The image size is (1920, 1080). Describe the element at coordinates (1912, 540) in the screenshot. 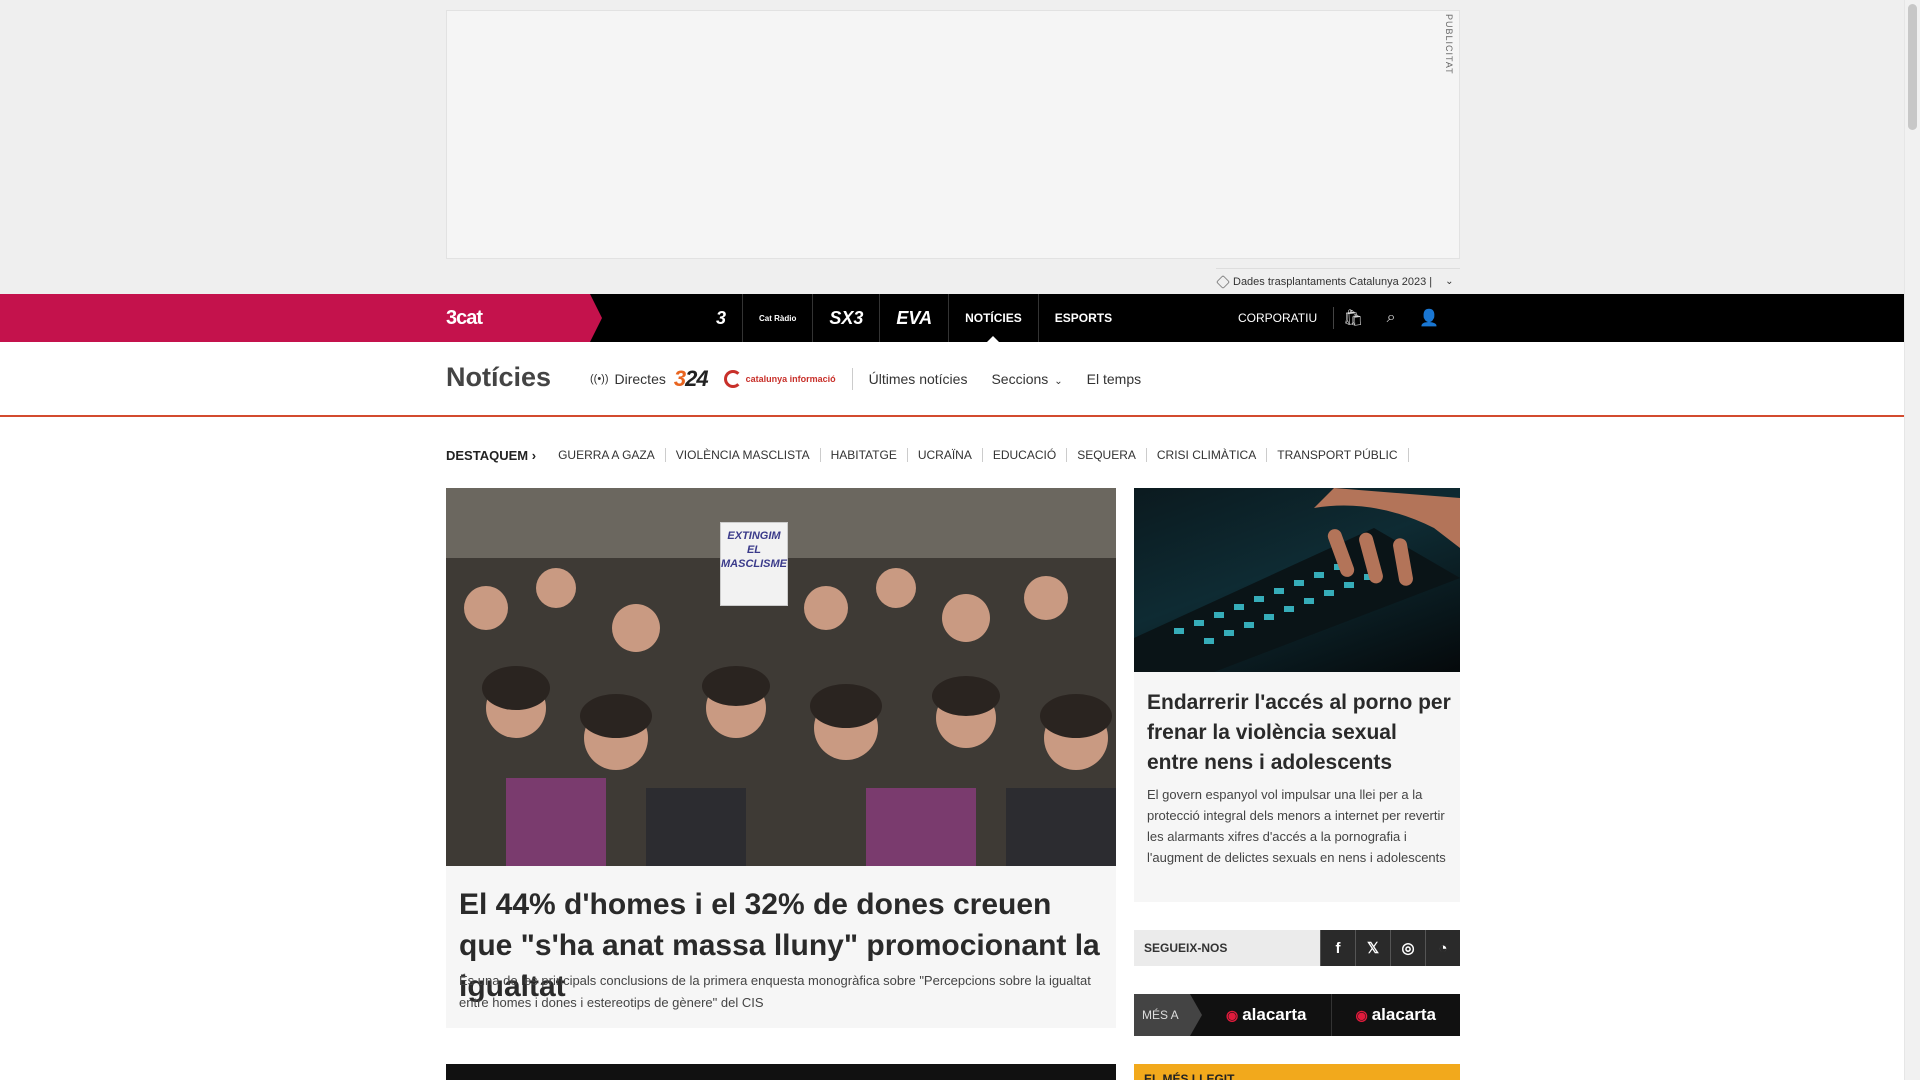

I see `scrollbar` at that location.